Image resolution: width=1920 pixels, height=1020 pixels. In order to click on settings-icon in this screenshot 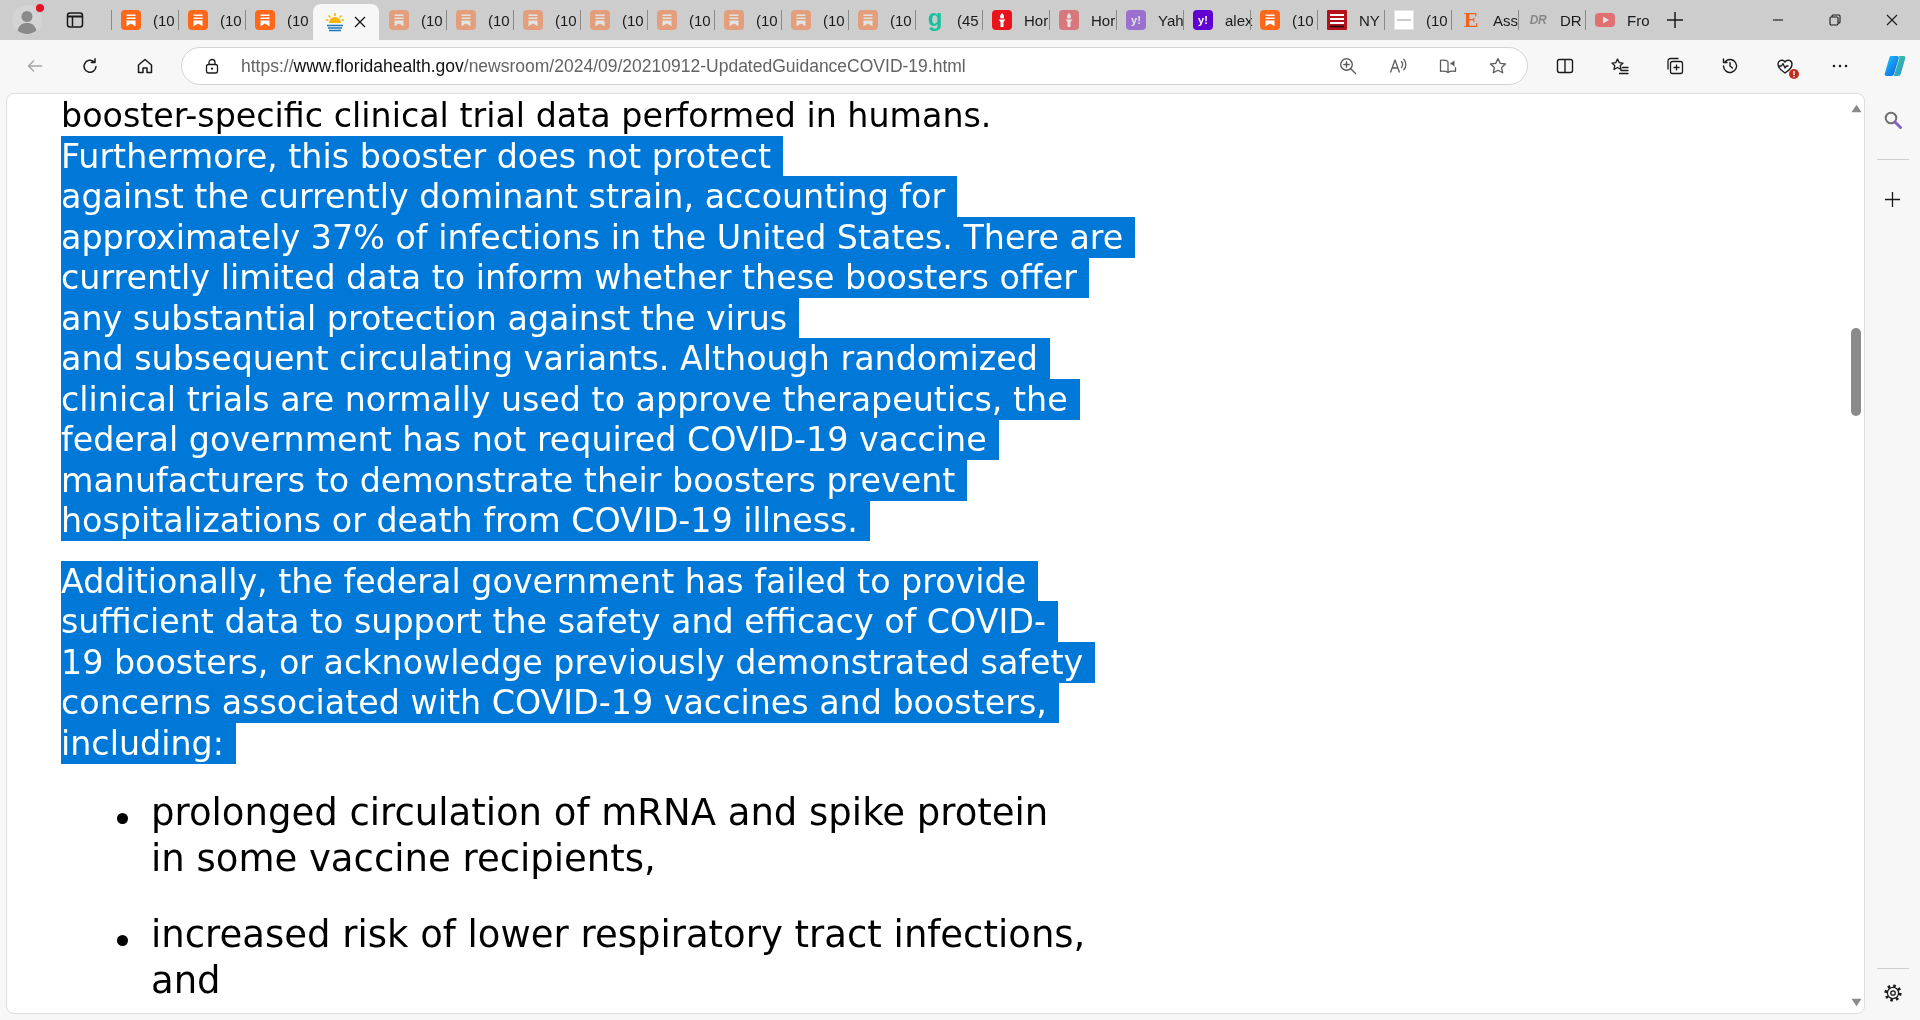, I will do `click(1892, 993)`.